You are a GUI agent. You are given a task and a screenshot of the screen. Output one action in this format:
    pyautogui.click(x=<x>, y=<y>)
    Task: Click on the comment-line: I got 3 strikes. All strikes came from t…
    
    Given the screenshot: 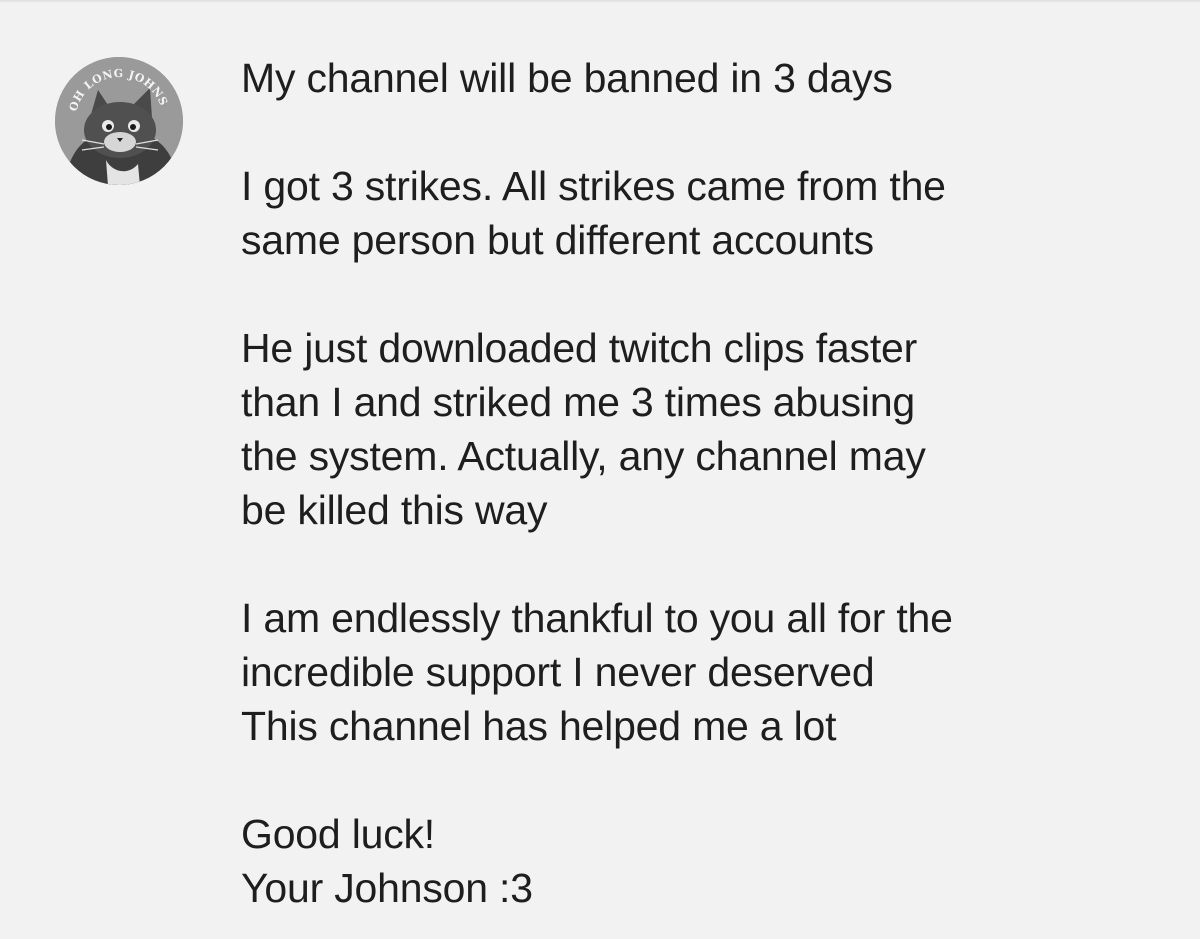 What is the action you would take?
    pyautogui.click(x=593, y=186)
    